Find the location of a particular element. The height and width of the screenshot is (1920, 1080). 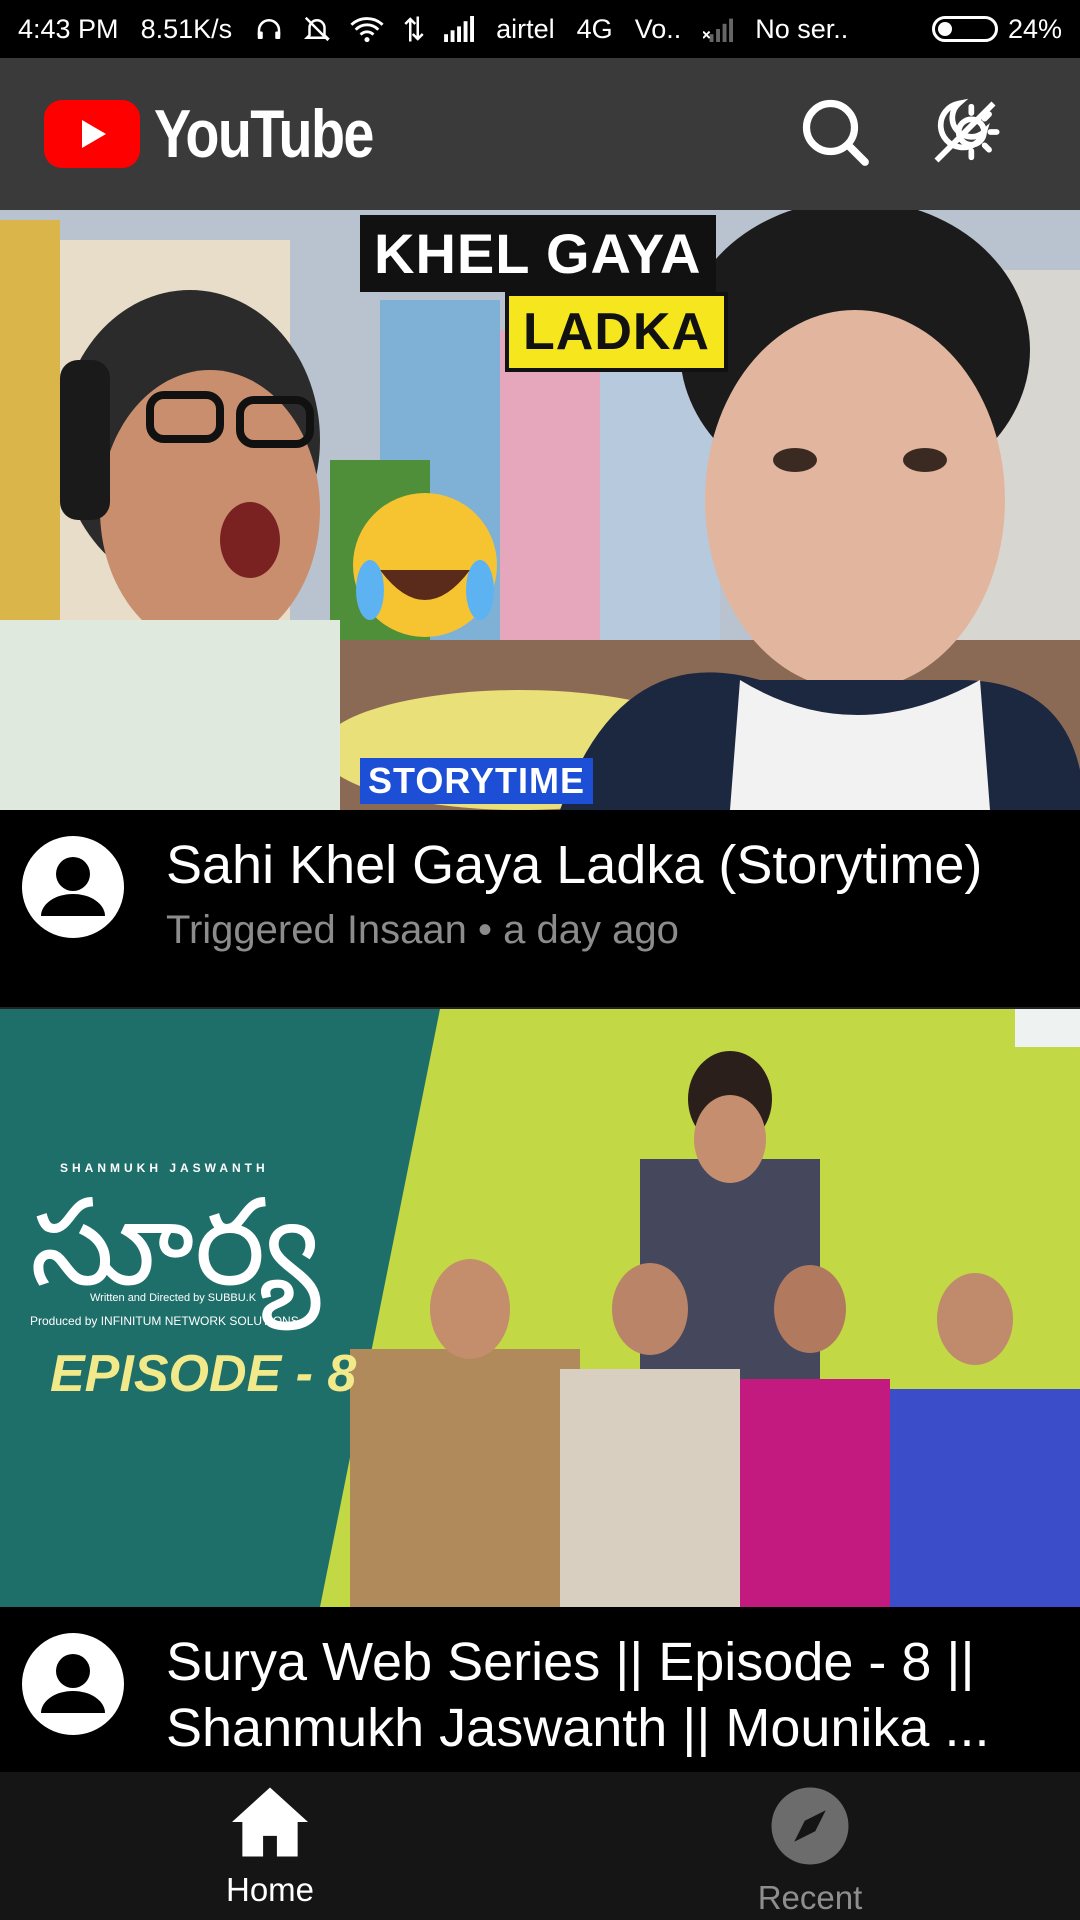

thumbnail-caption-1: SHANMUKH JASWANTH is located at coordinates (164, 1168).